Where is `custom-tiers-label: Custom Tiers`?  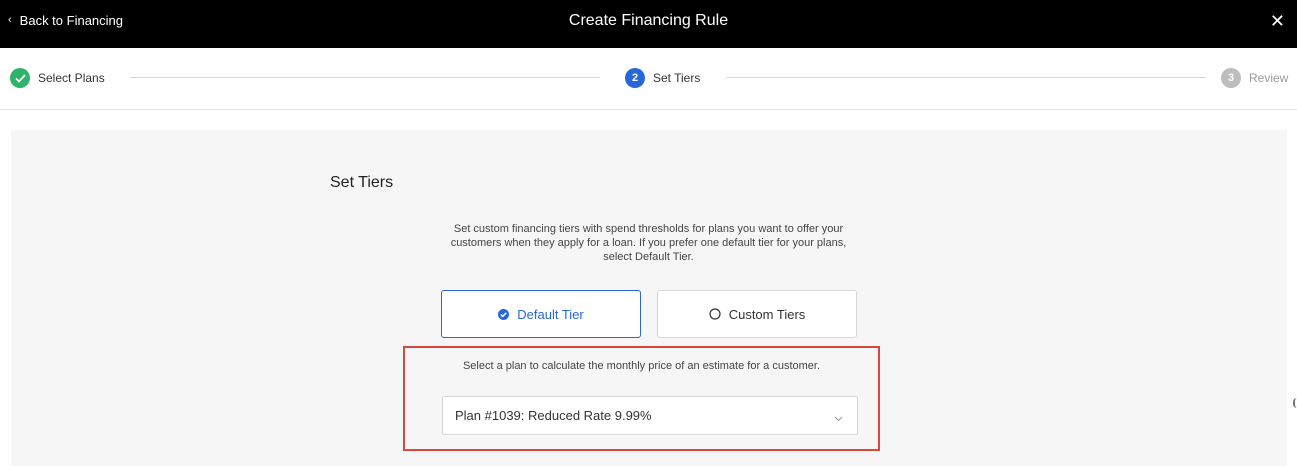 custom-tiers-label: Custom Tiers is located at coordinates (767, 314).